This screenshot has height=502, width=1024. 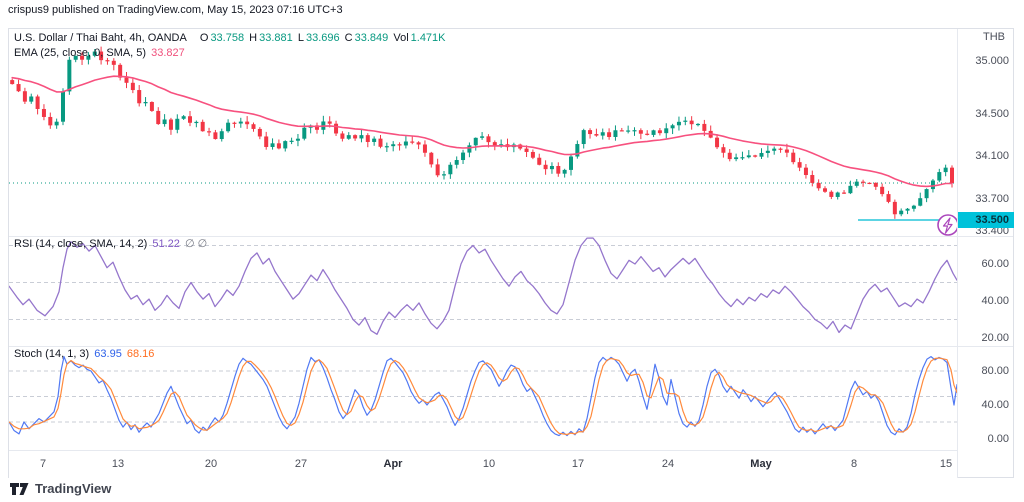 I want to click on time-tick-label: 24, so click(x=668, y=464).